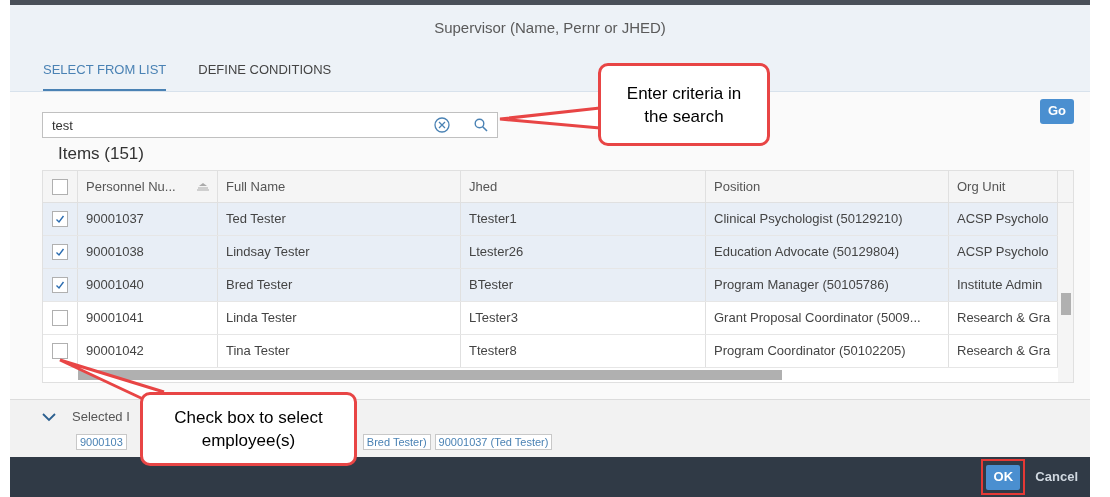  What do you see at coordinates (807, 252) in the screenshot?
I see `table-cell-text: Education Advocate (50129804)` at bounding box center [807, 252].